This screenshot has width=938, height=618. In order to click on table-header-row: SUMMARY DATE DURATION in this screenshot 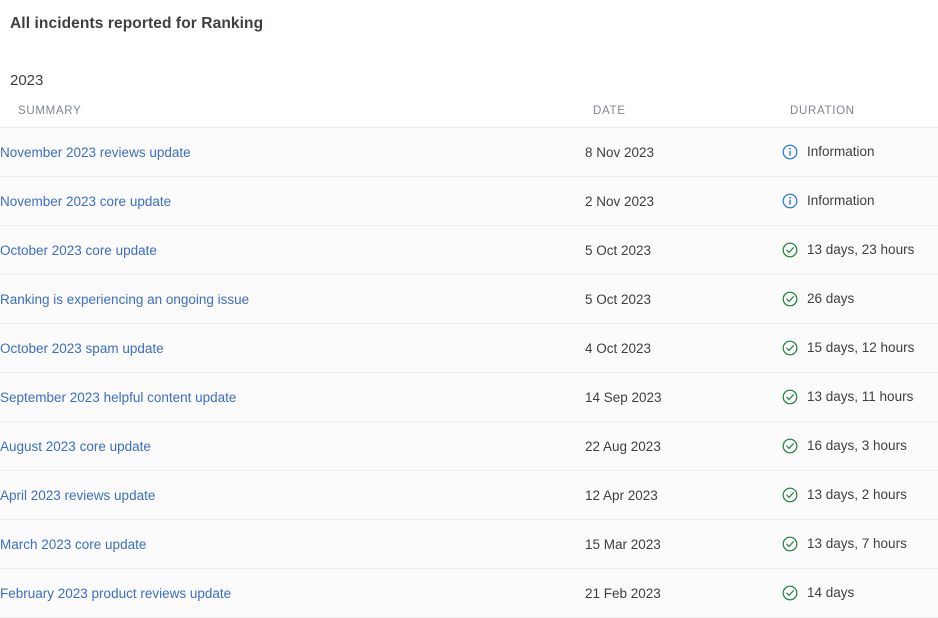, I will do `click(469, 116)`.